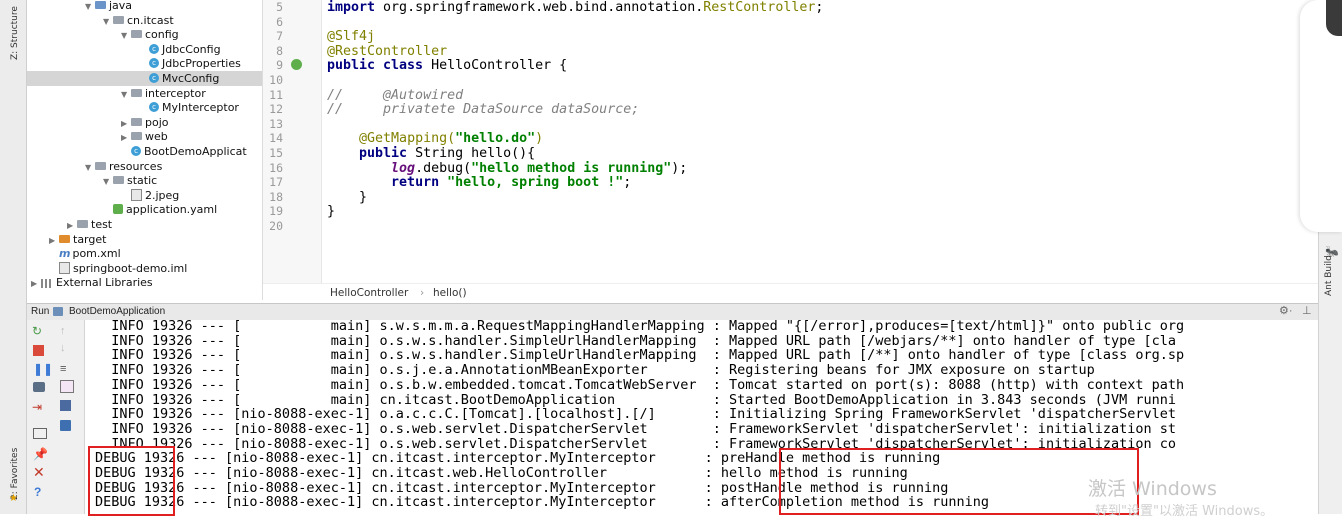 The width and height of the screenshot is (1342, 519). What do you see at coordinates (679, 168) in the screenshot?
I see `code-token: );` at bounding box center [679, 168].